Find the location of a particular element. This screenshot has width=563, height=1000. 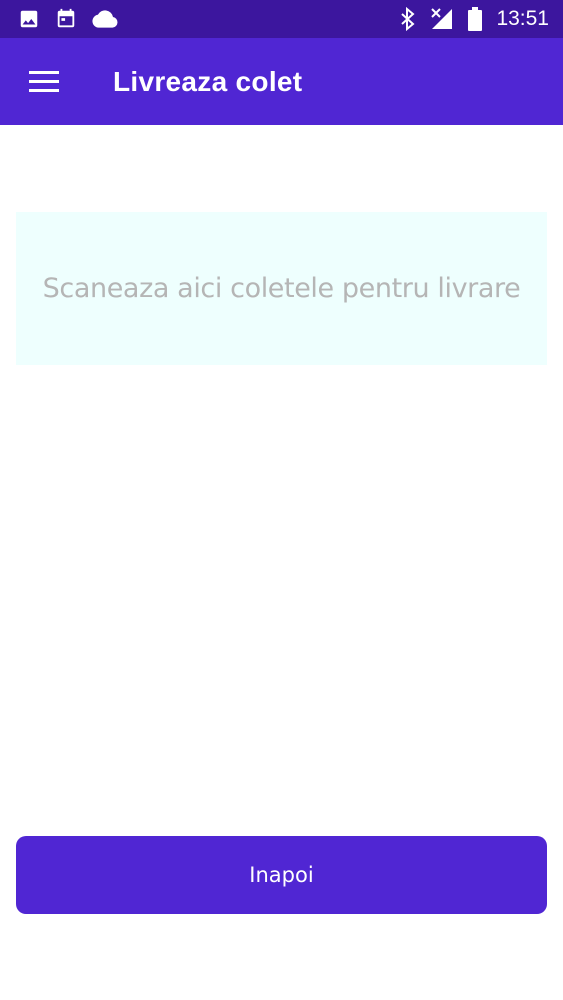

bluetooth-icon is located at coordinates (408, 19).